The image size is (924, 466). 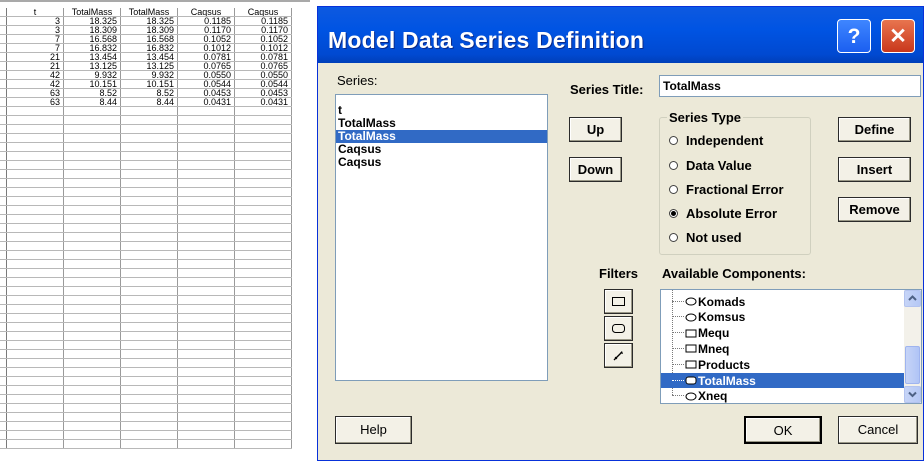 What do you see at coordinates (878, 430) in the screenshot?
I see `cancel-button: Cancel` at bounding box center [878, 430].